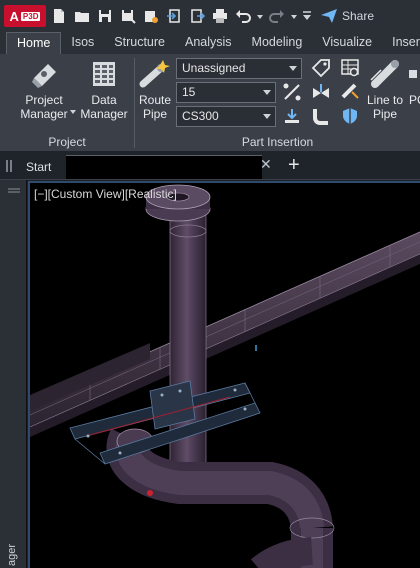 This screenshot has height=568, width=420. I want to click on route-pipe-label: Route Pipe, so click(155, 107).